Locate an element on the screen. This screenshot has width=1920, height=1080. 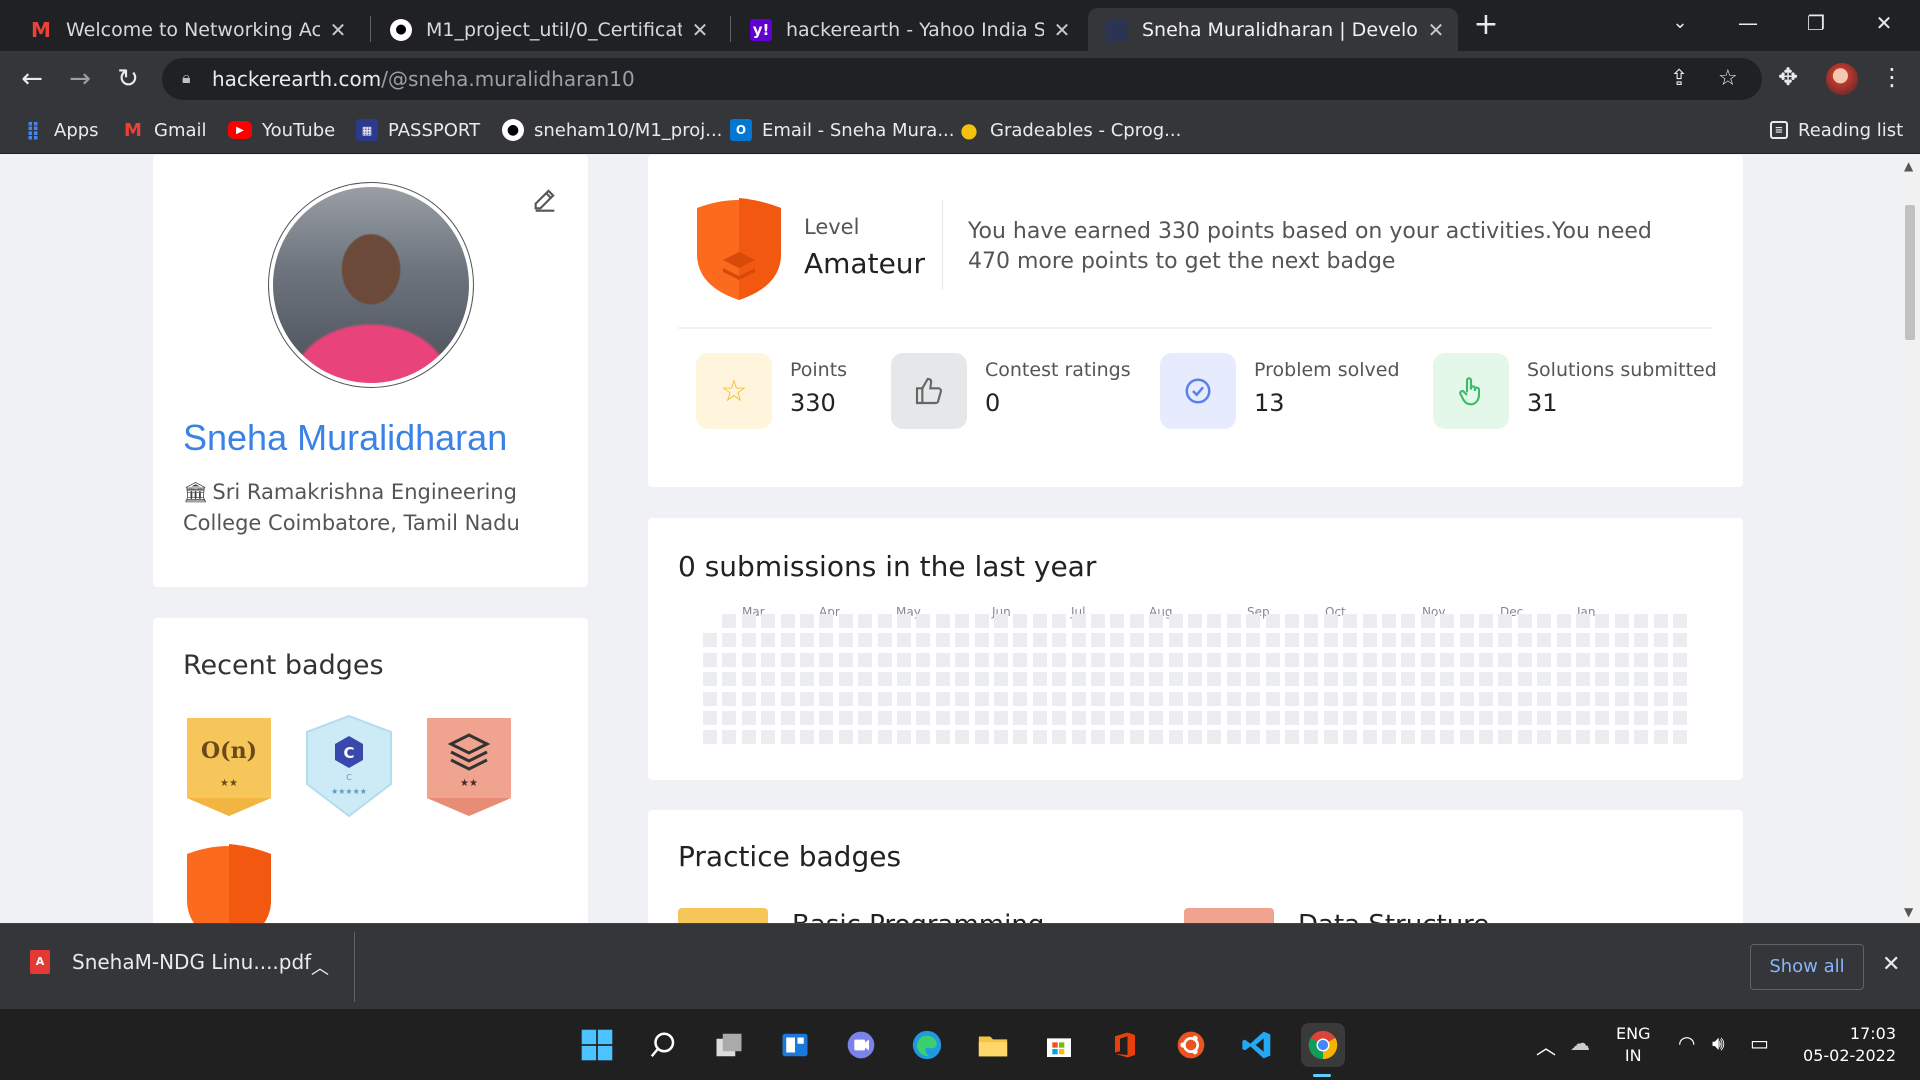
edge-browser-icon is located at coordinates (927, 1045).